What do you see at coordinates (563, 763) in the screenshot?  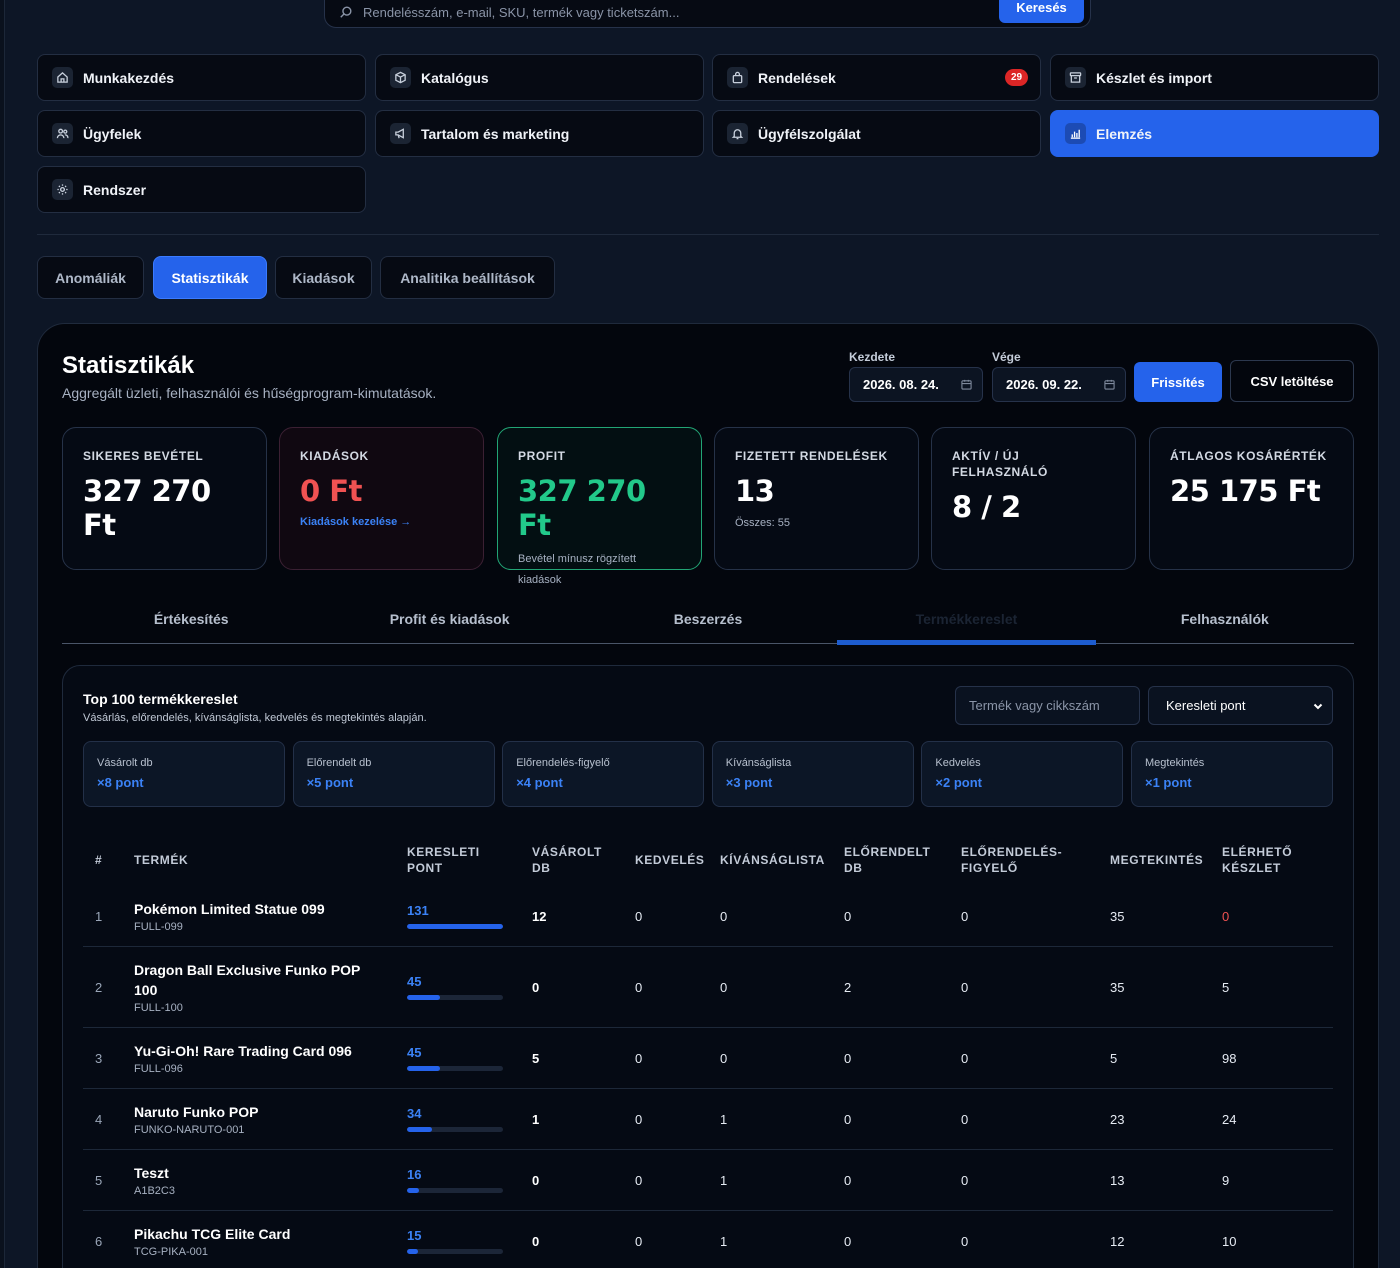 I see `weight-label: Előrendelés-figyelő` at bounding box center [563, 763].